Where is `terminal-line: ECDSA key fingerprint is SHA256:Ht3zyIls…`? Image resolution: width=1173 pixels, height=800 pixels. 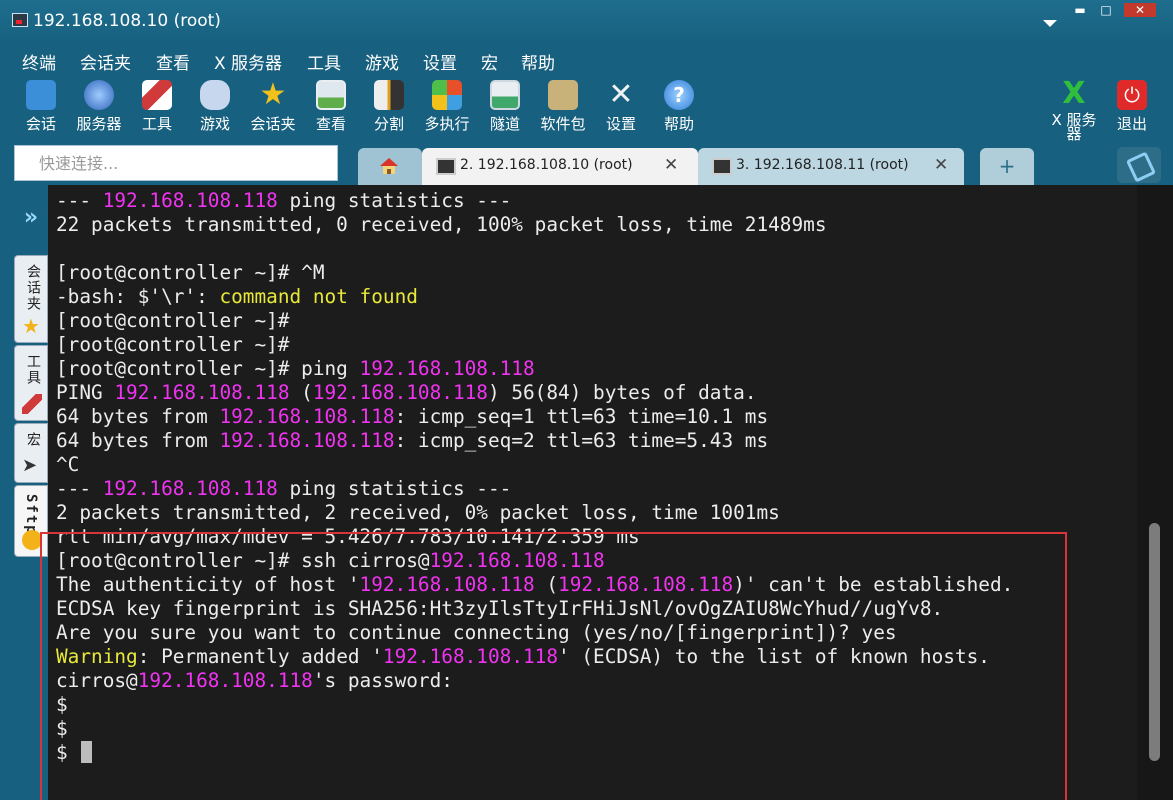 terminal-line: ECDSA key fingerprint is SHA256:Ht3zyIls… is located at coordinates (534, 609).